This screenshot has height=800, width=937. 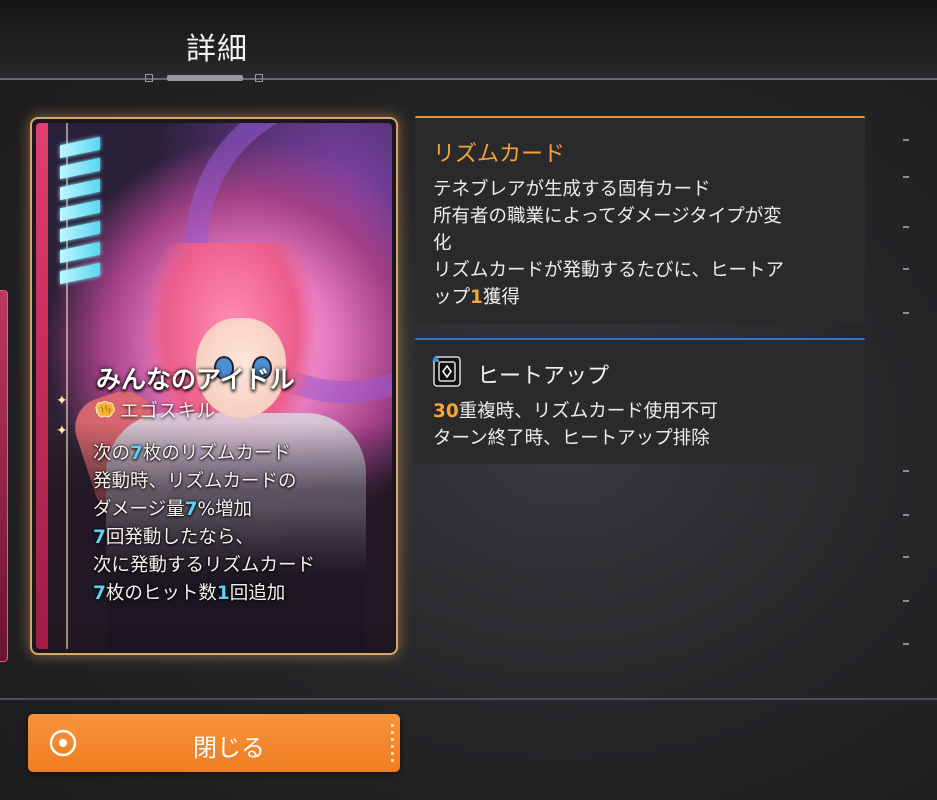 What do you see at coordinates (217, 49) in the screenshot?
I see `page-title: 詳細` at bounding box center [217, 49].